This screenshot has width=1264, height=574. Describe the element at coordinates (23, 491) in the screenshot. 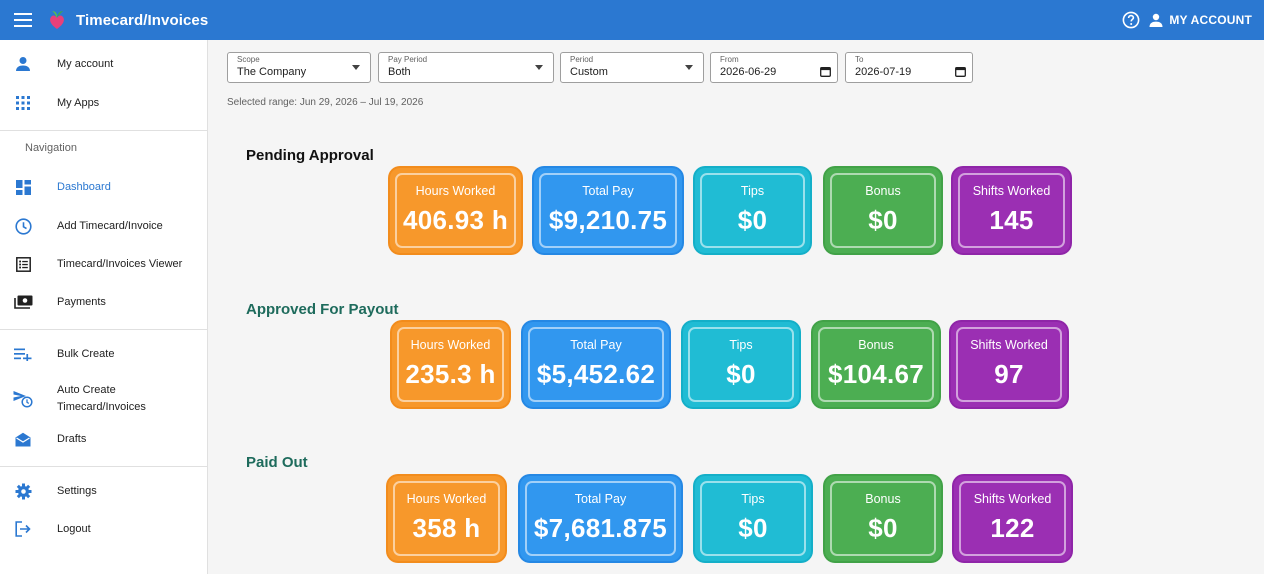

I see `gear-icon` at that location.